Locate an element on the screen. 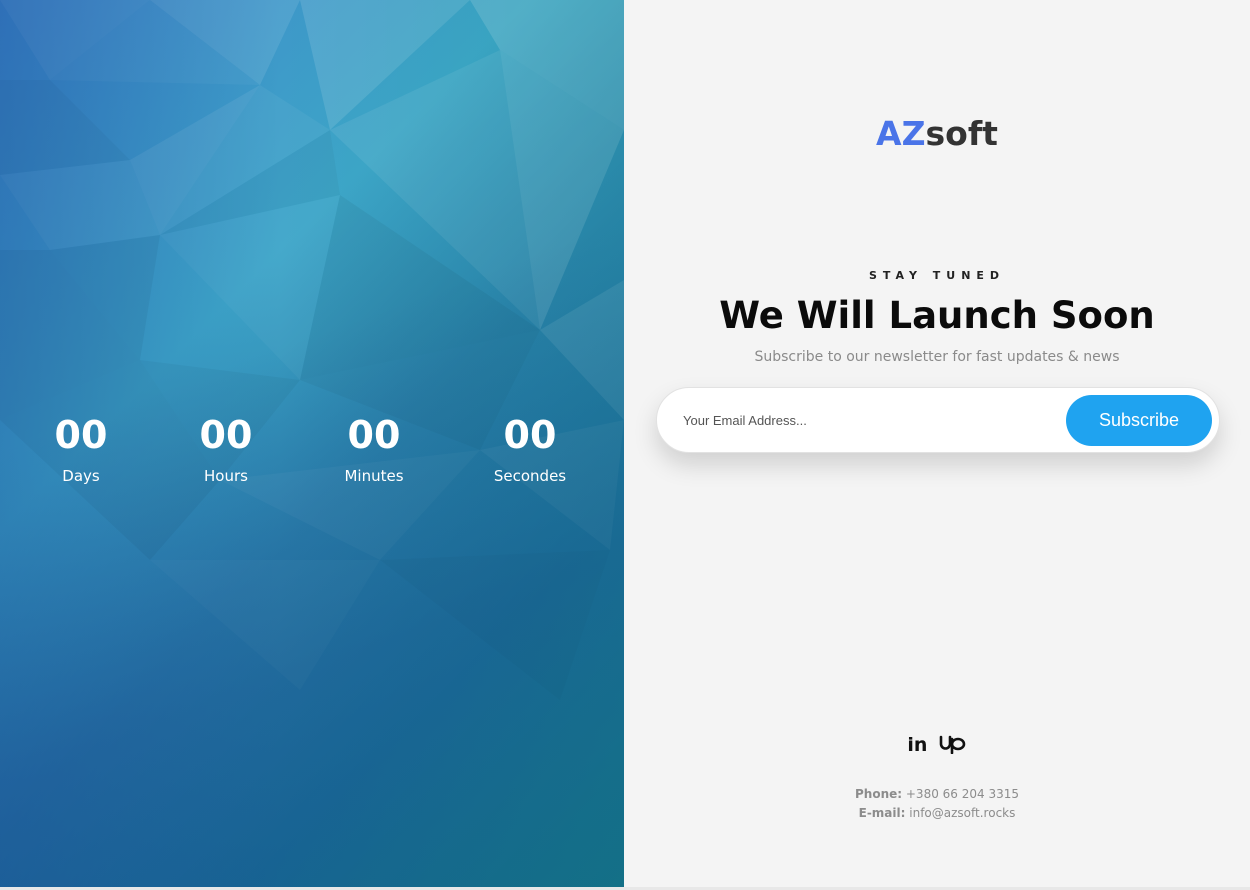  upwork-icon-graphic is located at coordinates (952, 745).